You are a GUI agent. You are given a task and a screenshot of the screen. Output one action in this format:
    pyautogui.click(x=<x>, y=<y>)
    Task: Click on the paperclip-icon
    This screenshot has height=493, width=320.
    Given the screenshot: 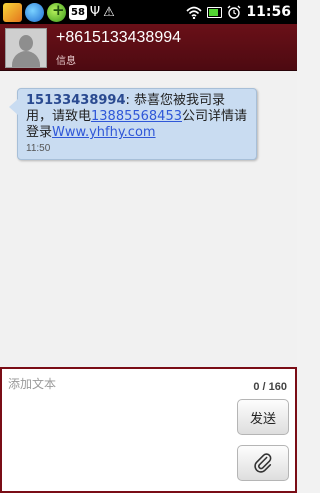 What is the action you would take?
    pyautogui.click(x=263, y=463)
    